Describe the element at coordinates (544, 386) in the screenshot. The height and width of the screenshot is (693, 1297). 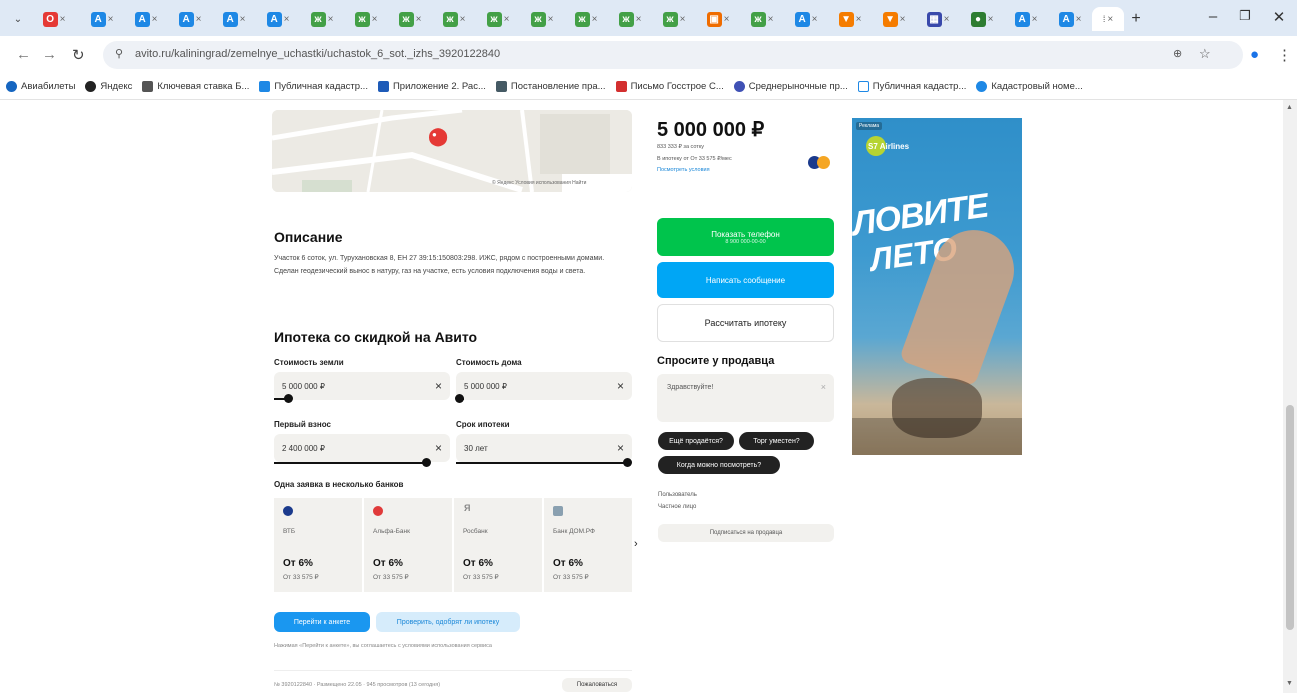
I see `house-cost-field: 5 000 000 ₽ ×` at that location.